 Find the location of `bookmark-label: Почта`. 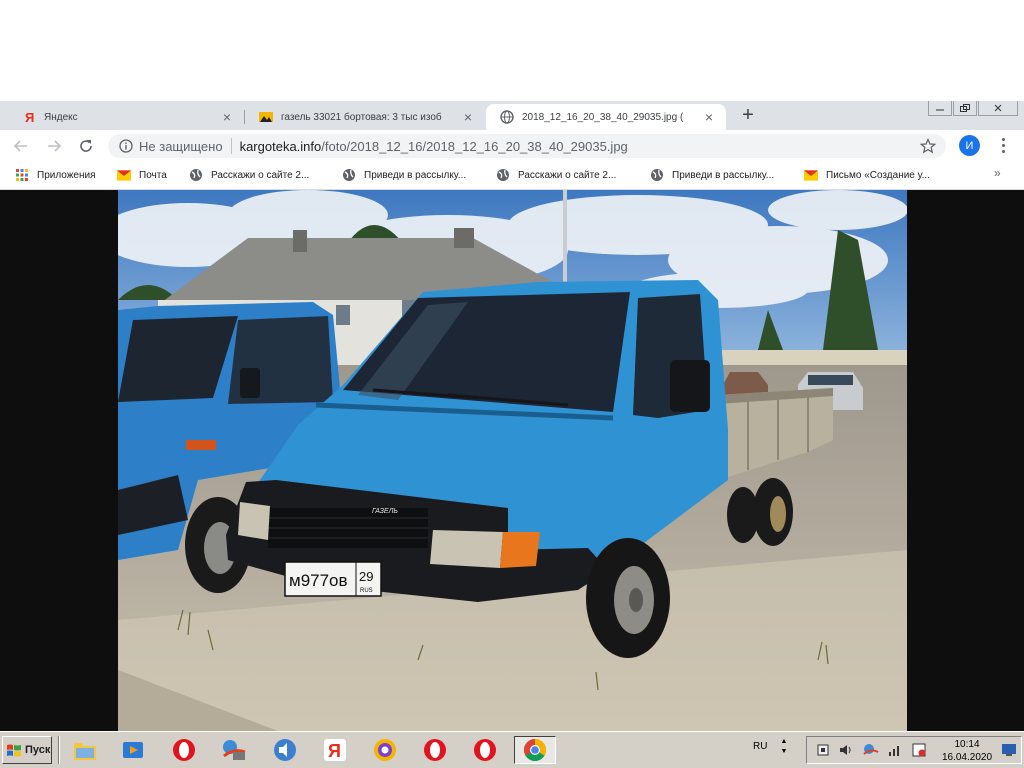

bookmark-label: Почта is located at coordinates (153, 175).